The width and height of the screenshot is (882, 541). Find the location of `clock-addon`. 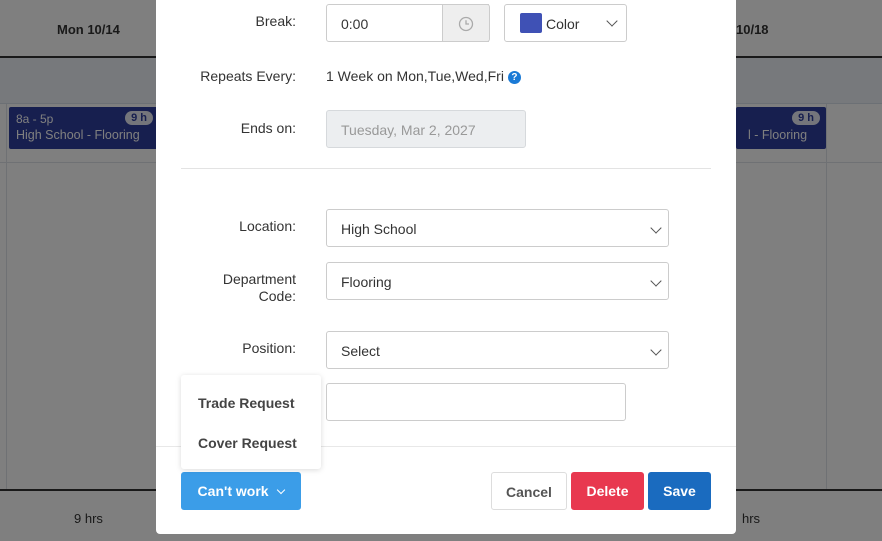

clock-addon is located at coordinates (466, 23).